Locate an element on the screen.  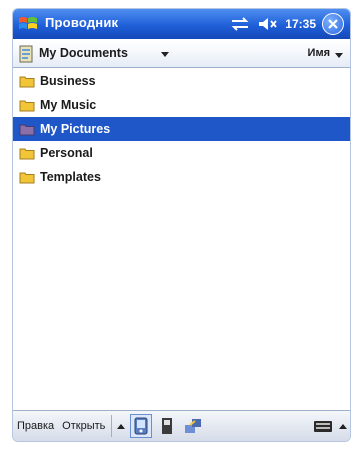
list-item: My Pictures is located at coordinates (181, 129).